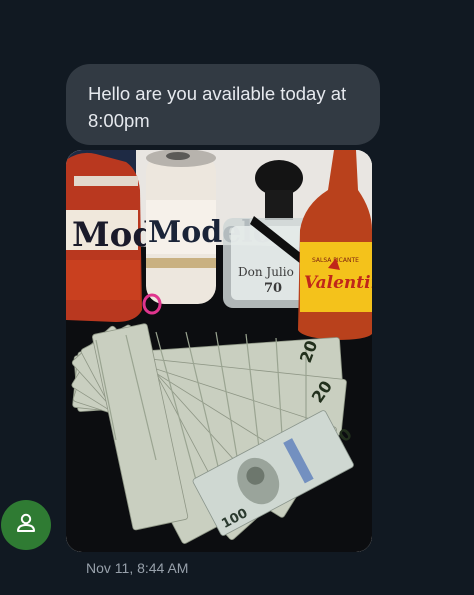  What do you see at coordinates (273, 288) in the screenshot?
I see `tequila-number-label: 70` at bounding box center [273, 288].